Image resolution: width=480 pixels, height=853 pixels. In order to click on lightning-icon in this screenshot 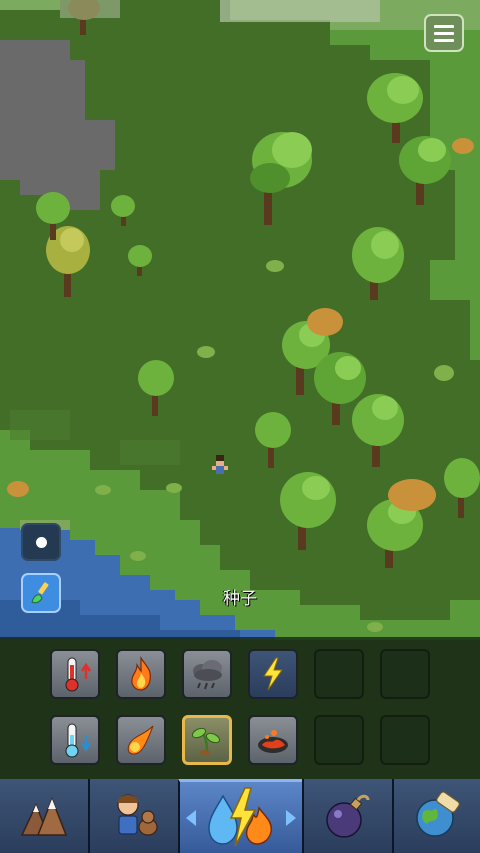, I will do `click(273, 674)`.